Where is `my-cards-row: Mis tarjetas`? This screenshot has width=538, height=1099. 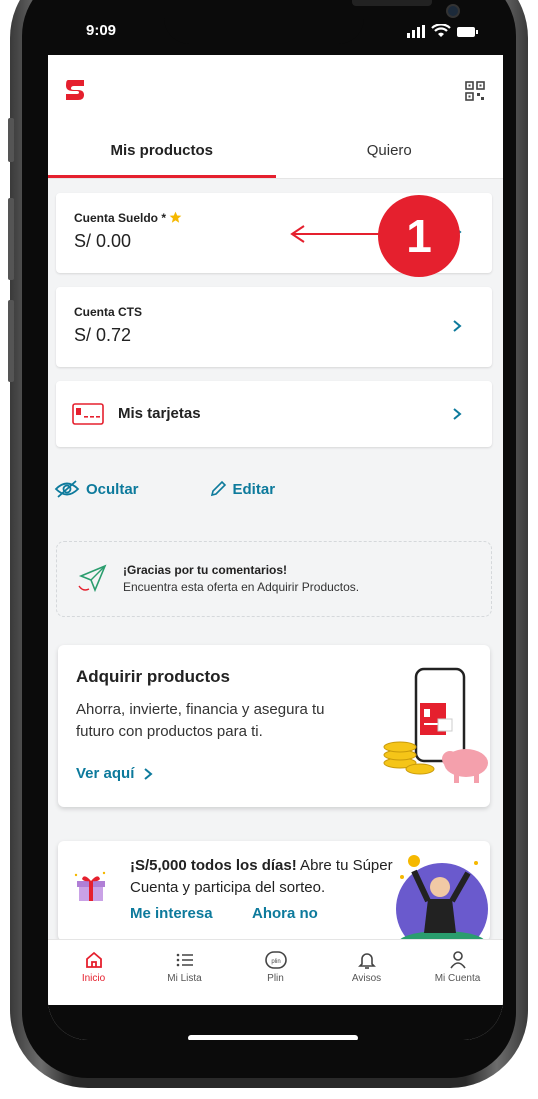 my-cards-row: Mis tarjetas is located at coordinates (274, 414).